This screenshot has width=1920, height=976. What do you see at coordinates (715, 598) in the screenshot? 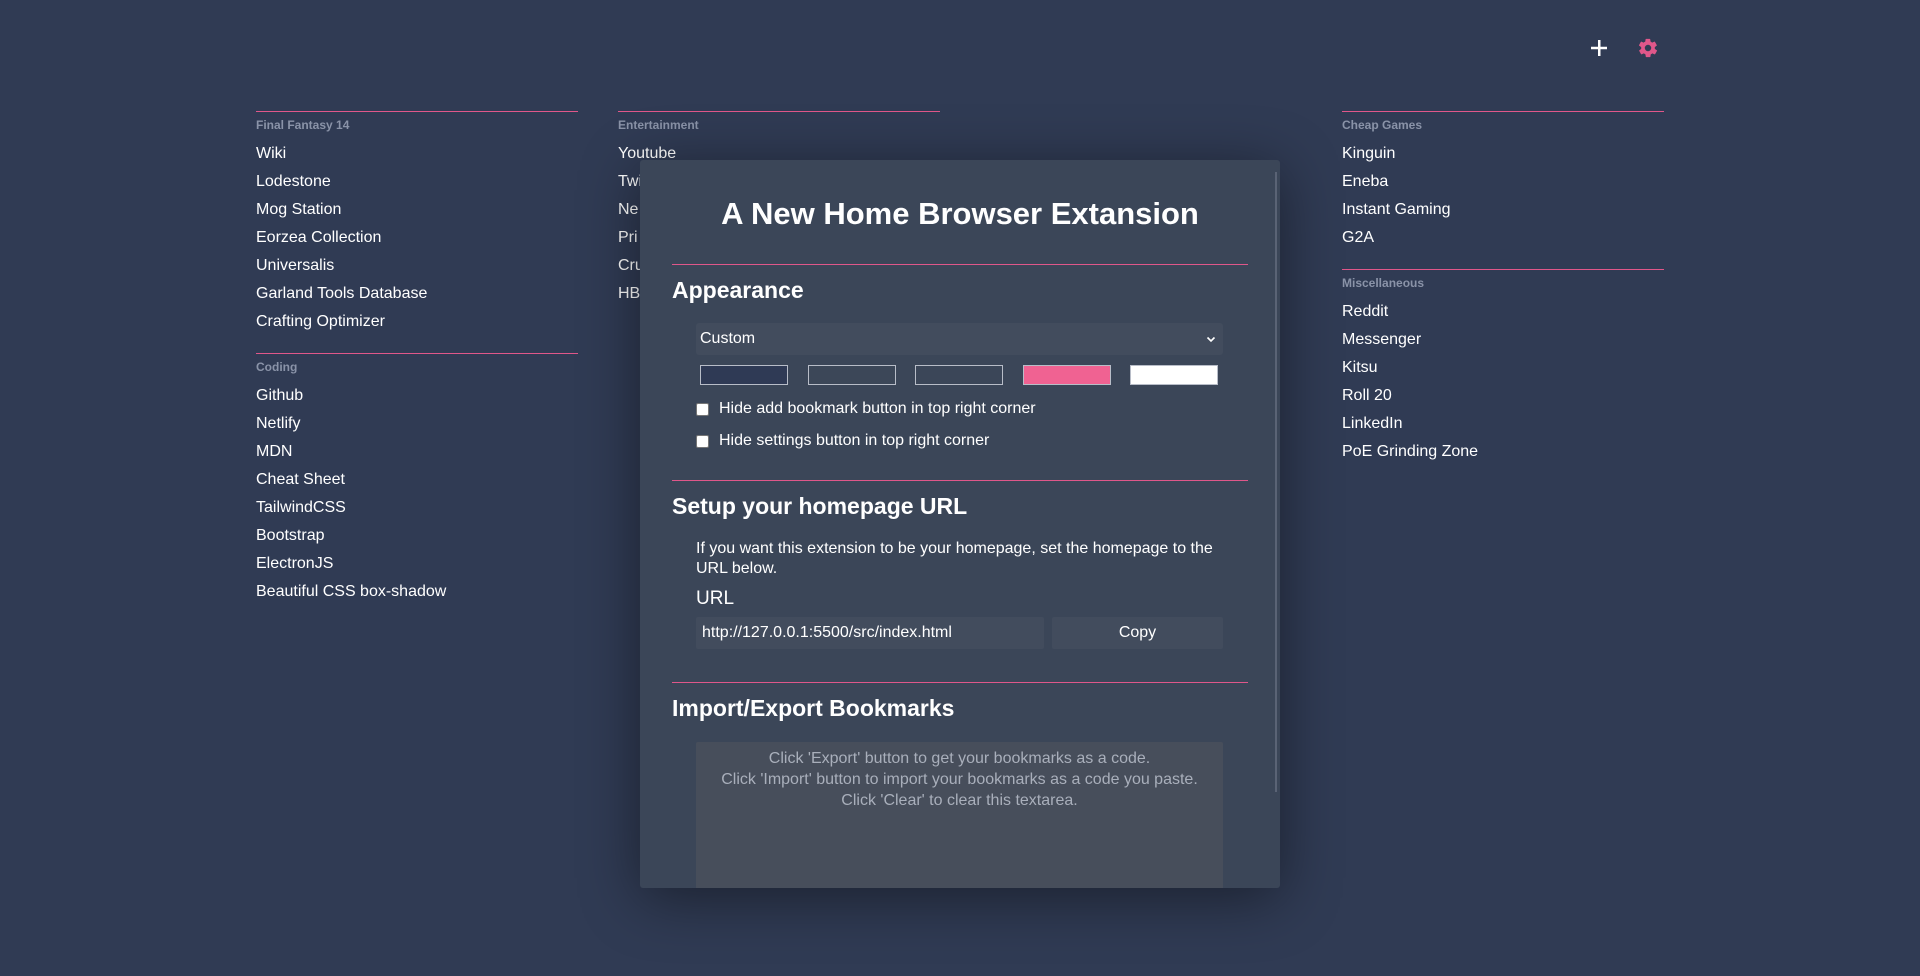
I see `url-label: URL` at bounding box center [715, 598].